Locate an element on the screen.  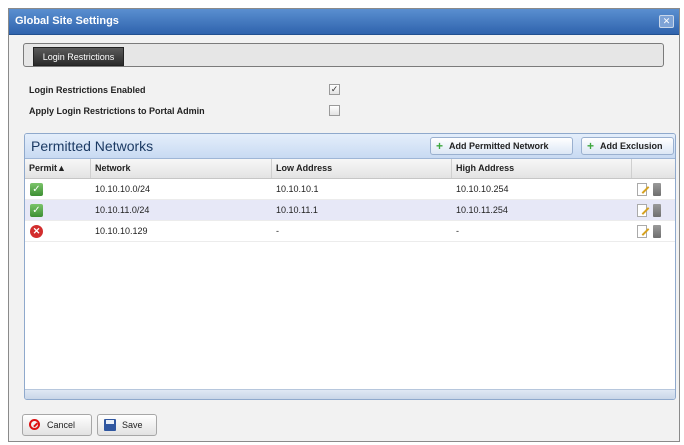
network-cell: 10.10.10.129 is located at coordinates (121, 231).